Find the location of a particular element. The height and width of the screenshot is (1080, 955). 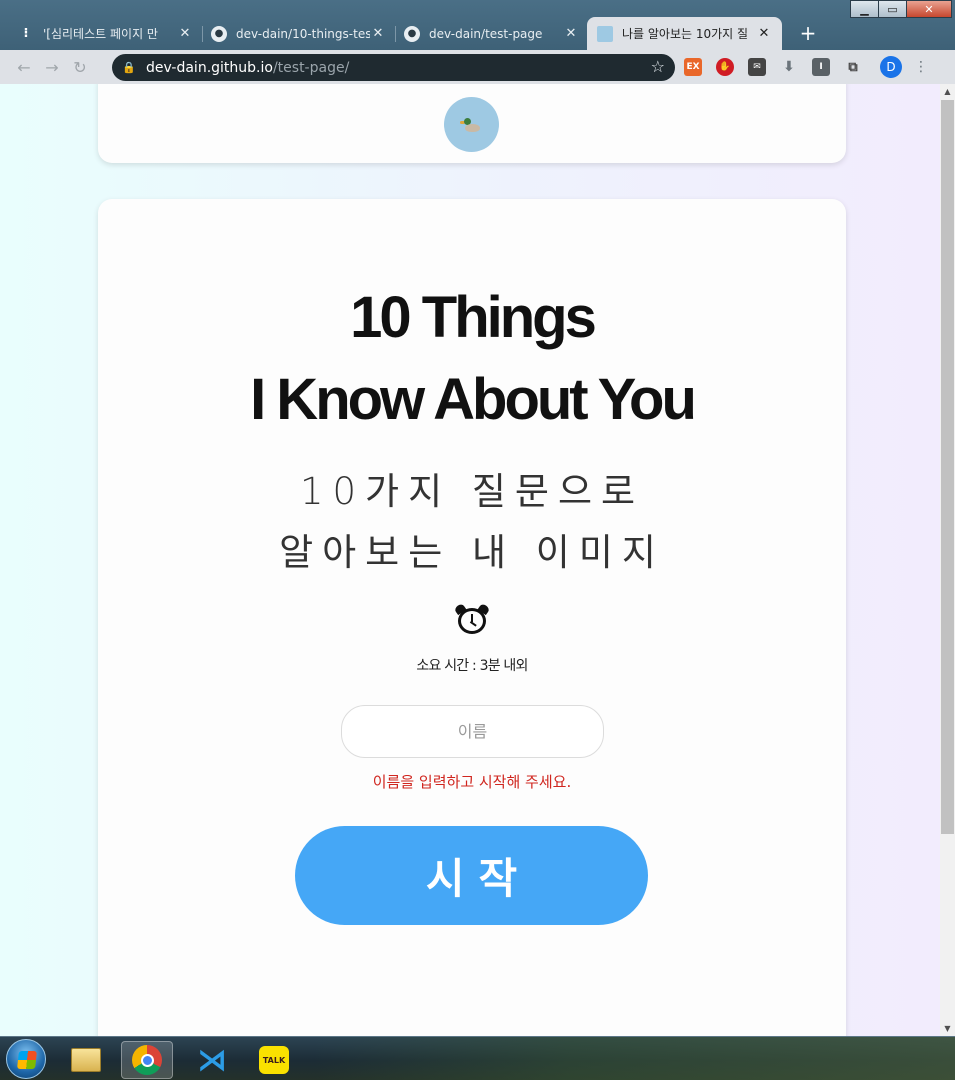

profile-avatar: D is located at coordinates (891, 67).